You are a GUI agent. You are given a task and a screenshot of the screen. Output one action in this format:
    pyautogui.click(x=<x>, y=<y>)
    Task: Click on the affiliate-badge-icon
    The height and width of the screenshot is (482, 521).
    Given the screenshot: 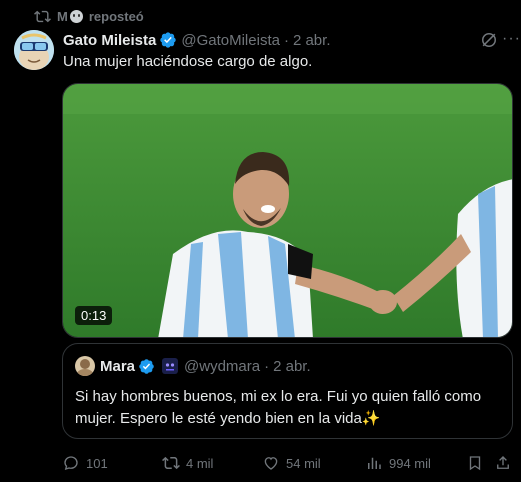 What is the action you would take?
    pyautogui.click(x=170, y=366)
    